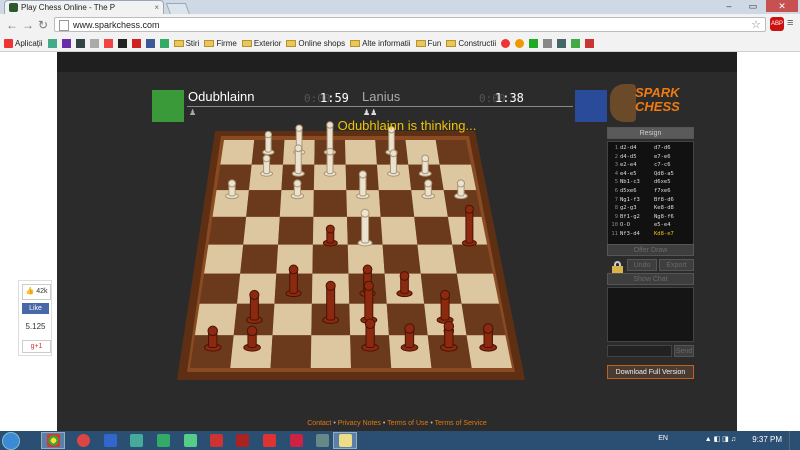 The height and width of the screenshot is (450, 800). Describe the element at coordinates (650, 250) in the screenshot. I see `offer-draw-button: Offer Draw` at that location.